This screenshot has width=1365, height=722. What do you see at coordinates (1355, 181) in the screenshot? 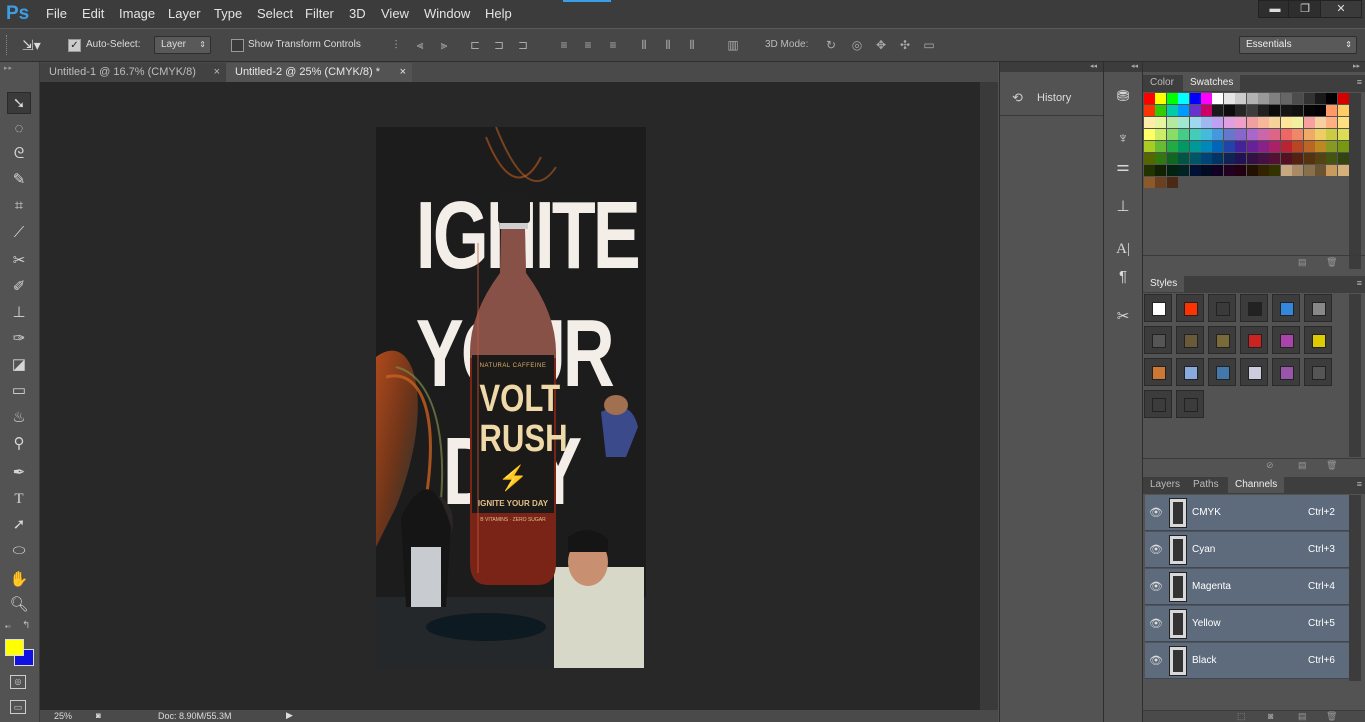
I see `swatches-scrollbar` at bounding box center [1355, 181].